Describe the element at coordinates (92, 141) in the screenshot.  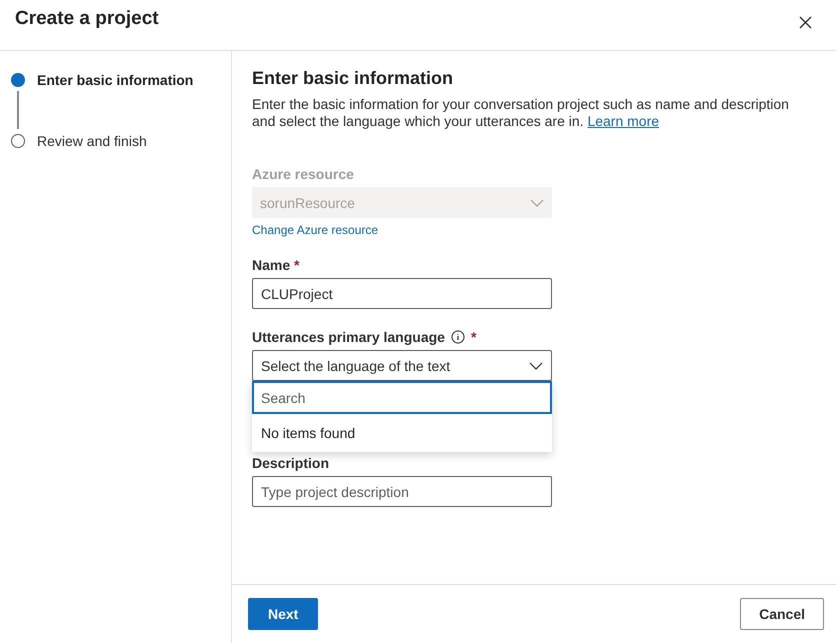
I see `step-label: Review and finish` at that location.